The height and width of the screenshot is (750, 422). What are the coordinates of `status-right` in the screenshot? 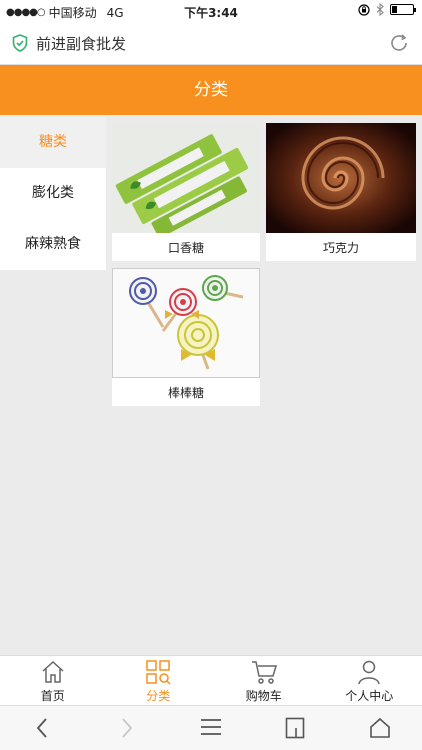 It's located at (387, 9).